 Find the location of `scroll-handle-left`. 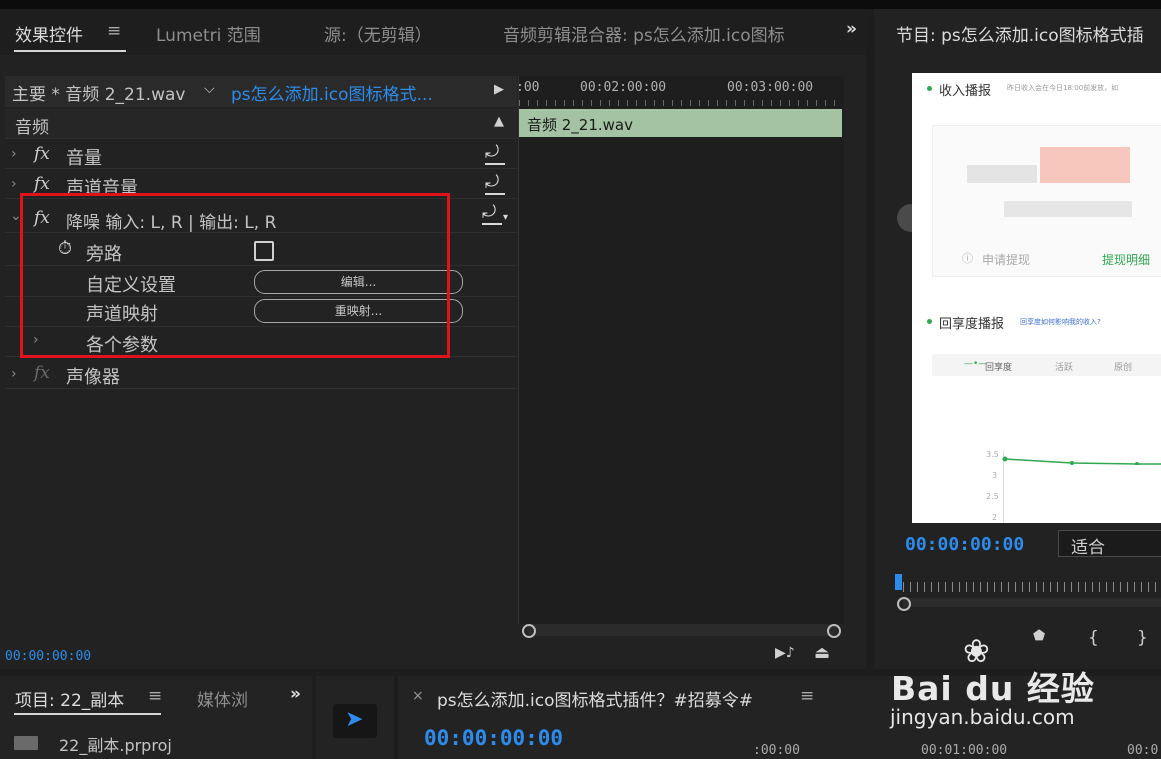

scroll-handle-left is located at coordinates (529, 631).